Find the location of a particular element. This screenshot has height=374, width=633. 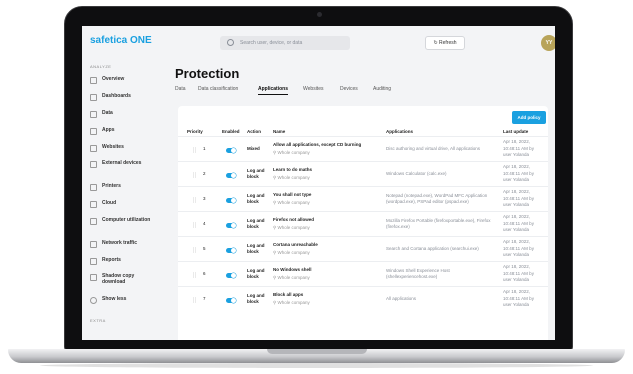

search-icon is located at coordinates (230, 42).